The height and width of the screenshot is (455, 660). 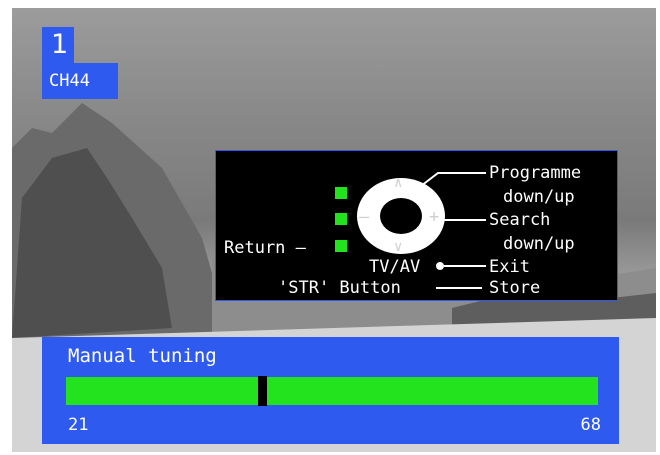 What do you see at coordinates (398, 247) in the screenshot?
I see `pad-down-arrow-icon: ∨` at bounding box center [398, 247].